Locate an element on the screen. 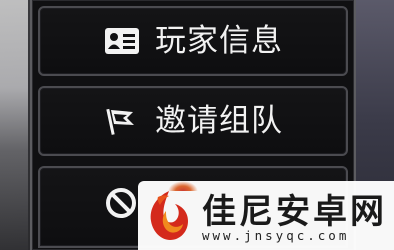 The image size is (394, 250). player-info-label: 玩家信息 is located at coordinates (219, 40).